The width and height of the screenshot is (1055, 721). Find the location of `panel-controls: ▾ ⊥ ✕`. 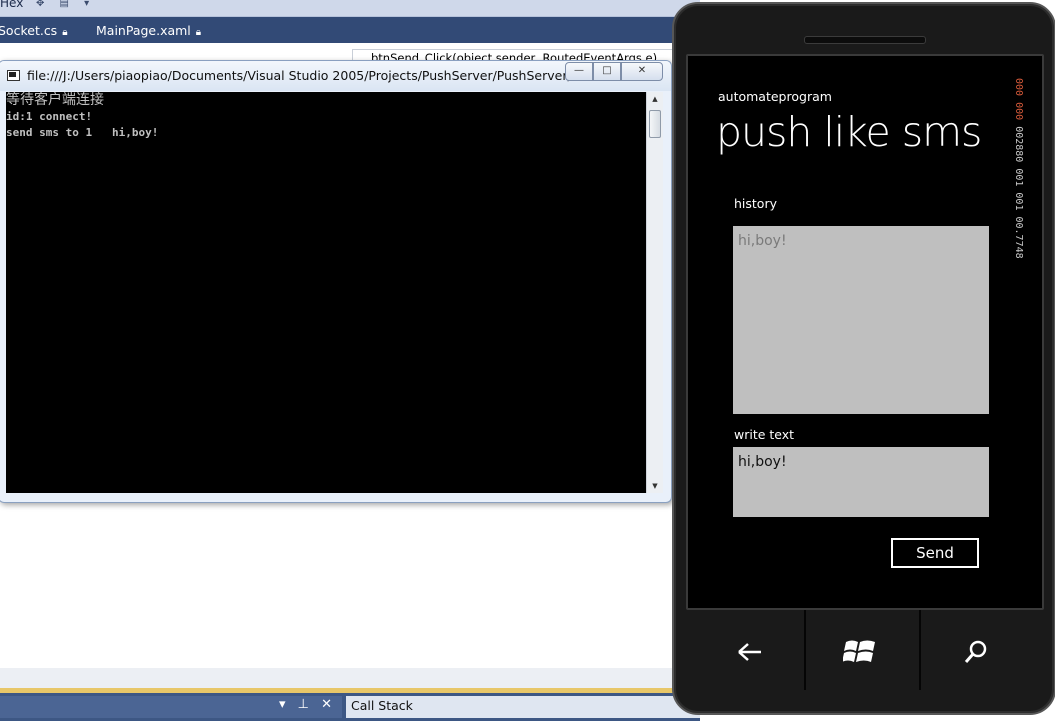

panel-controls: ▾ ⊥ ✕ is located at coordinates (307, 704).